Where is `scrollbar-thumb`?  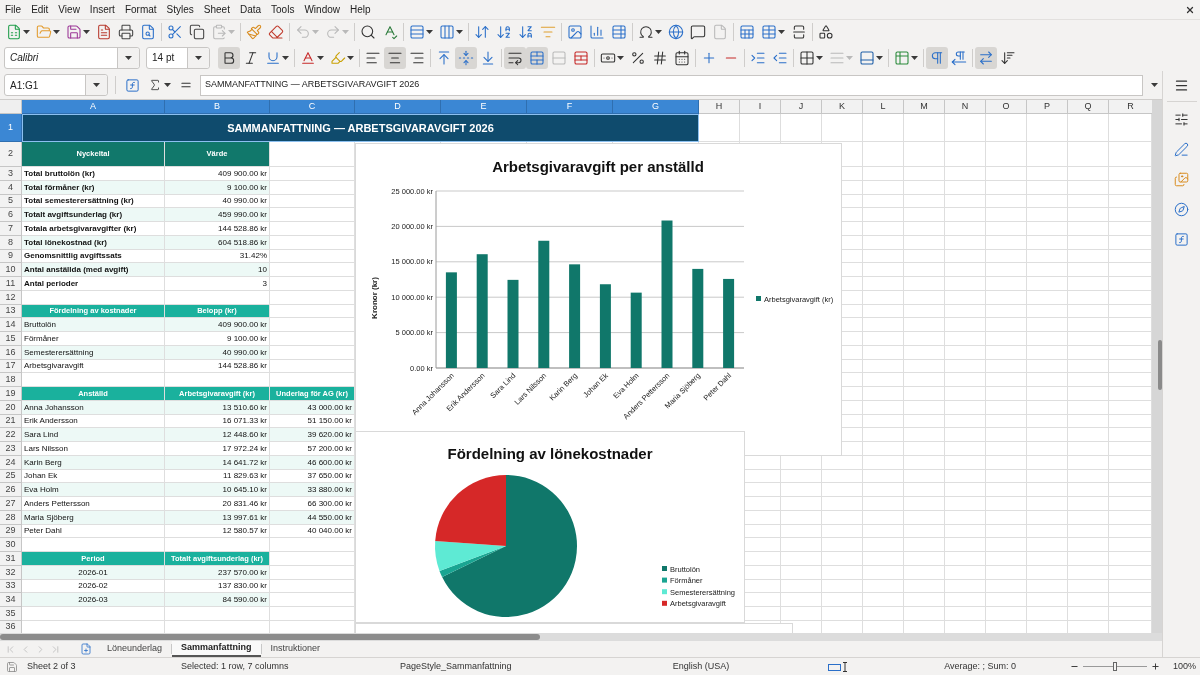 scrollbar-thumb is located at coordinates (270, 637).